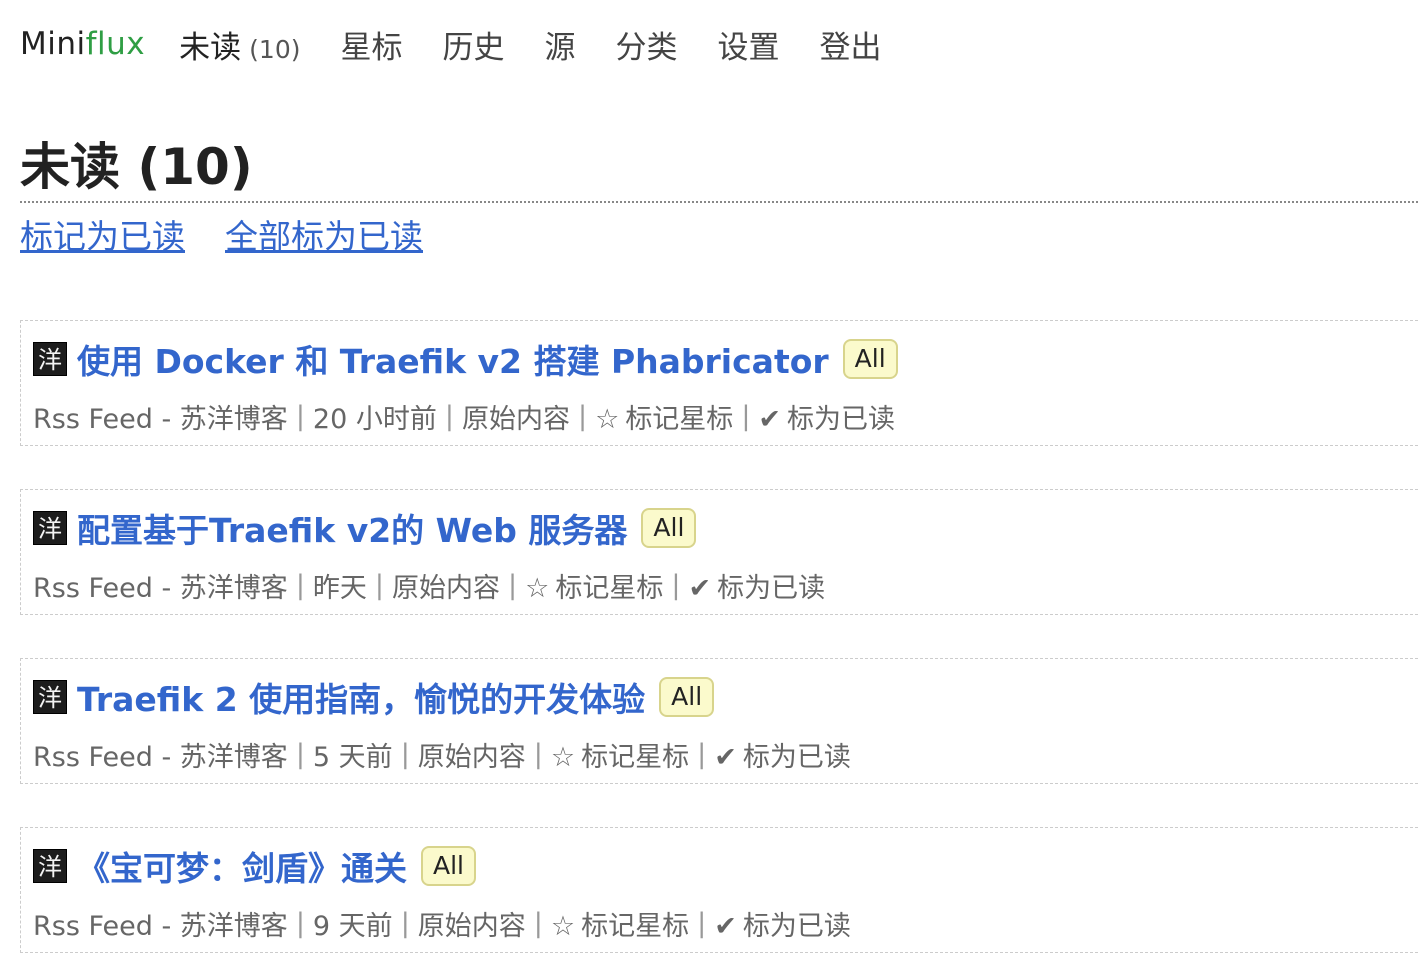  I want to click on nav-categories: 分类, so click(646, 44).